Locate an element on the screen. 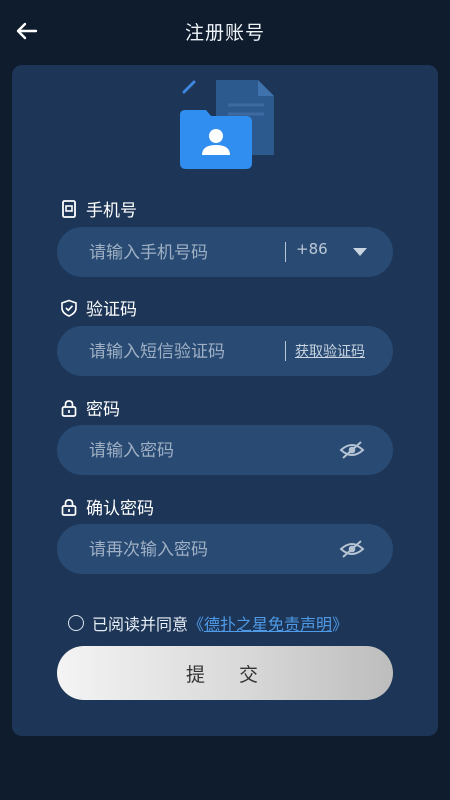 This screenshot has height=800, width=450. confirm-password-field is located at coordinates (225, 550).